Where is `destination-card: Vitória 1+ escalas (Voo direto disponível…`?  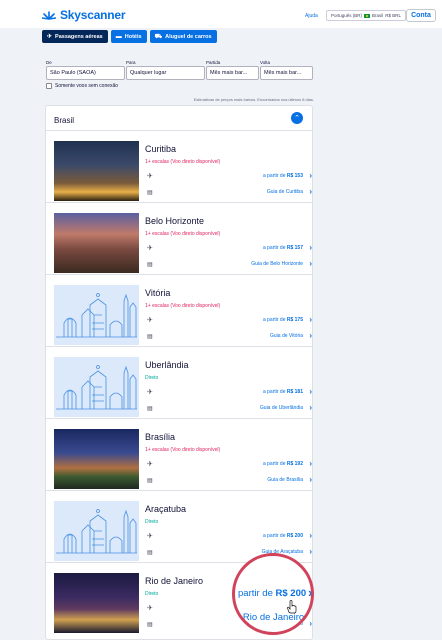
destination-card: Vitória 1+ escalas (Voo direto disponível… is located at coordinates (179, 310).